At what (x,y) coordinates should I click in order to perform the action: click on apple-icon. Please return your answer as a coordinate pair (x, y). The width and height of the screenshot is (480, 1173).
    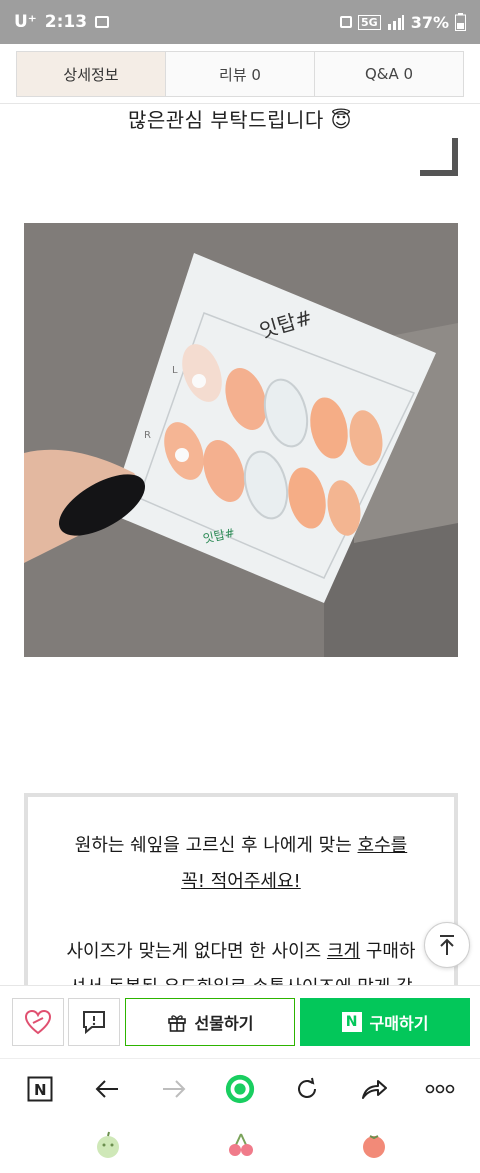
    Looking at the image, I should click on (108, 1144).